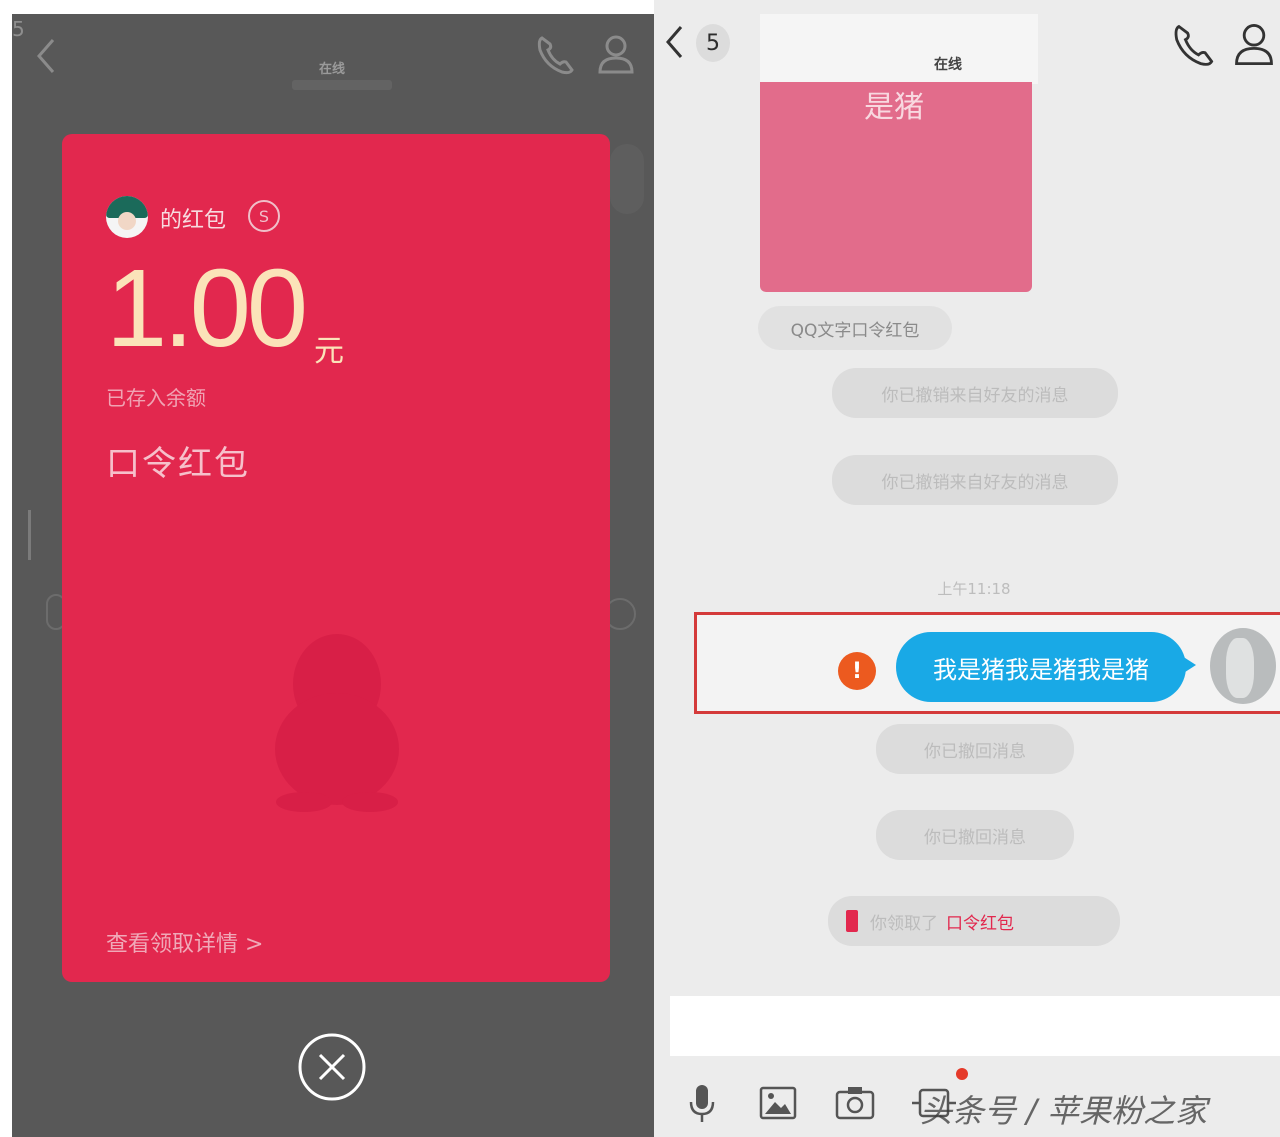 The height and width of the screenshot is (1137, 1280). Describe the element at coordinates (713, 43) in the screenshot. I see `unread-count-badge: 5` at that location.